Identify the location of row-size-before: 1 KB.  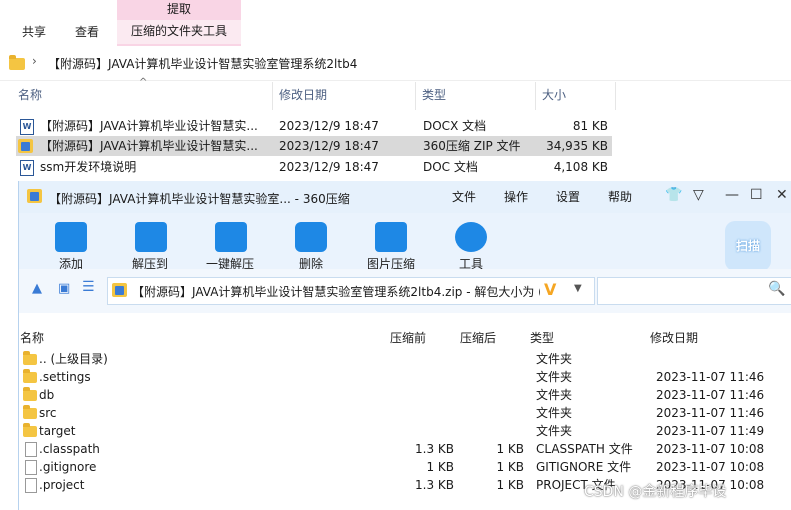
(440, 467).